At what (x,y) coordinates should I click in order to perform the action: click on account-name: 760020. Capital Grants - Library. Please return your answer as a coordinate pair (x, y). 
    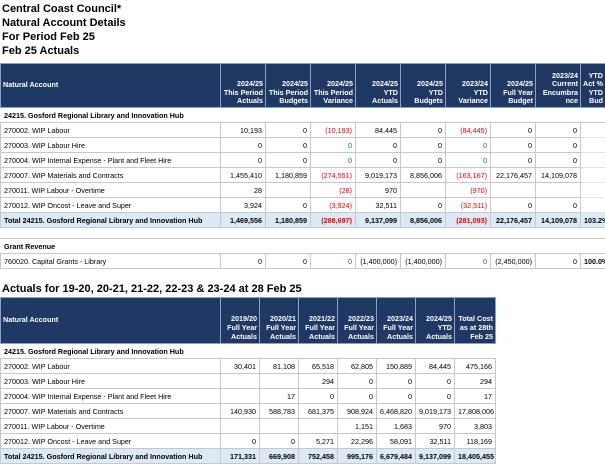
    Looking at the image, I should click on (111, 261).